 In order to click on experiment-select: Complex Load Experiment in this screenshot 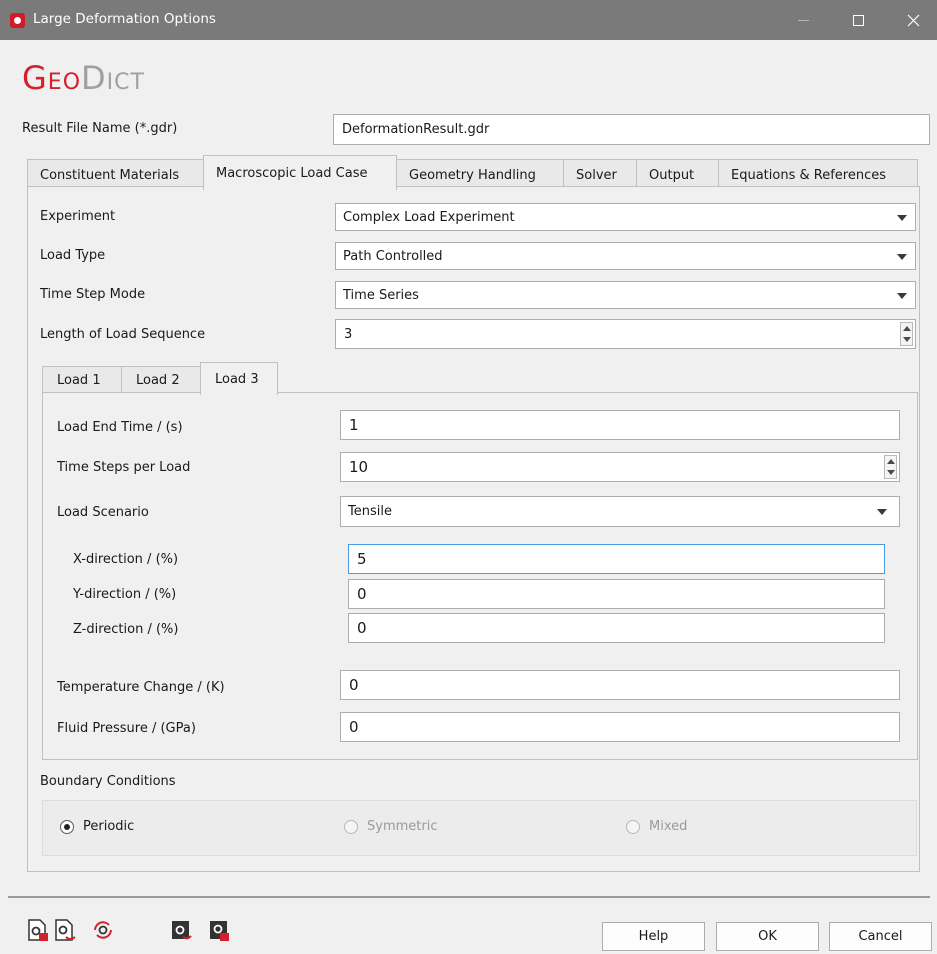, I will do `click(625, 217)`.